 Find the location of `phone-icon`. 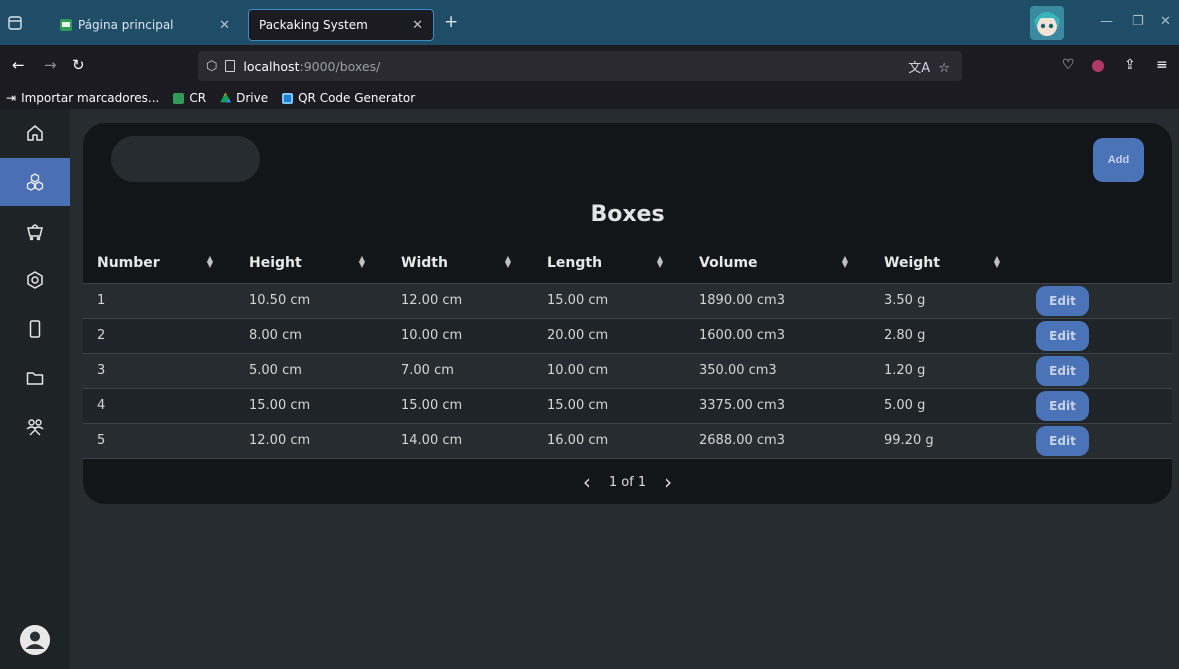

phone-icon is located at coordinates (35, 329).